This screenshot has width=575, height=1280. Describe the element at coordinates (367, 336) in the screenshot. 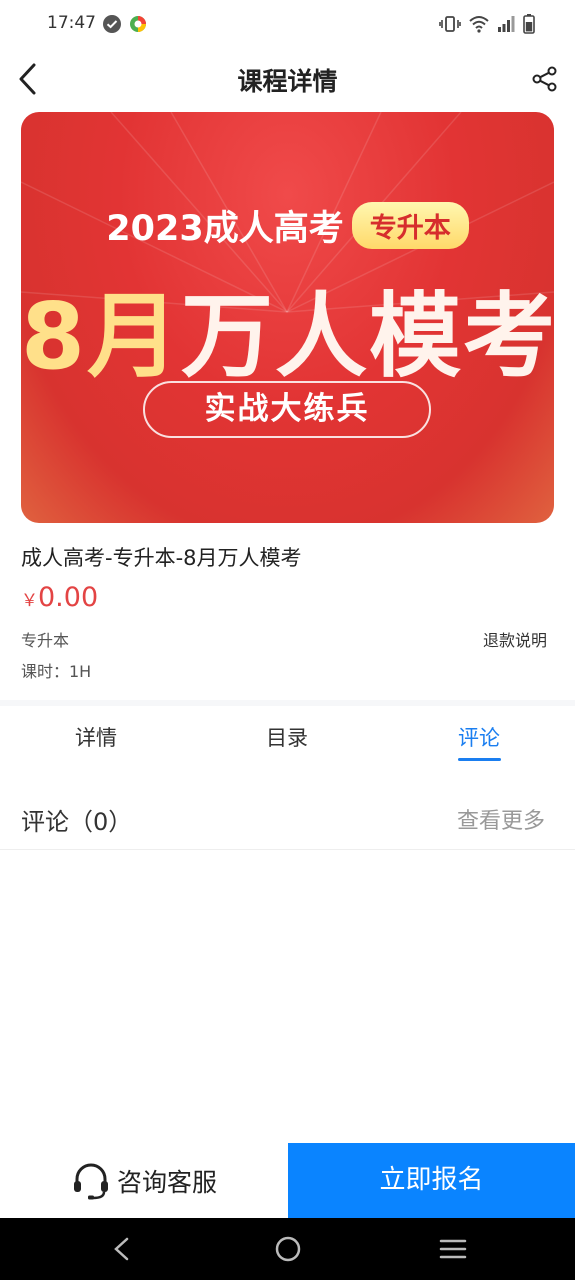

I see `banner-exam: 万人模考` at that location.